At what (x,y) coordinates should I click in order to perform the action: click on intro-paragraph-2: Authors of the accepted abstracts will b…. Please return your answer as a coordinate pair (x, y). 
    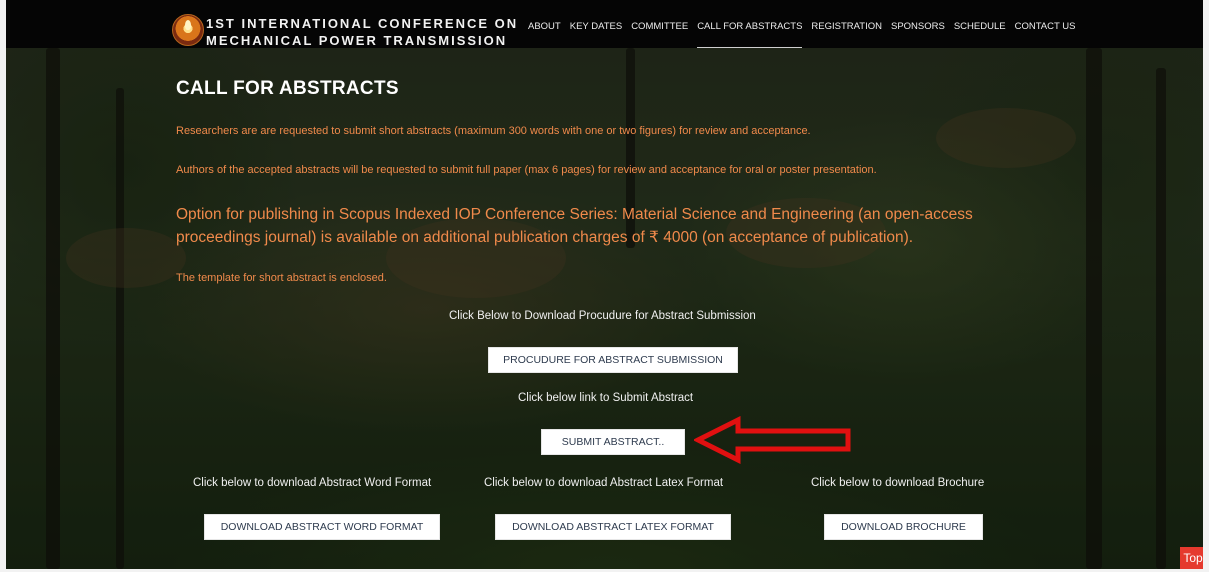
    Looking at the image, I should click on (526, 170).